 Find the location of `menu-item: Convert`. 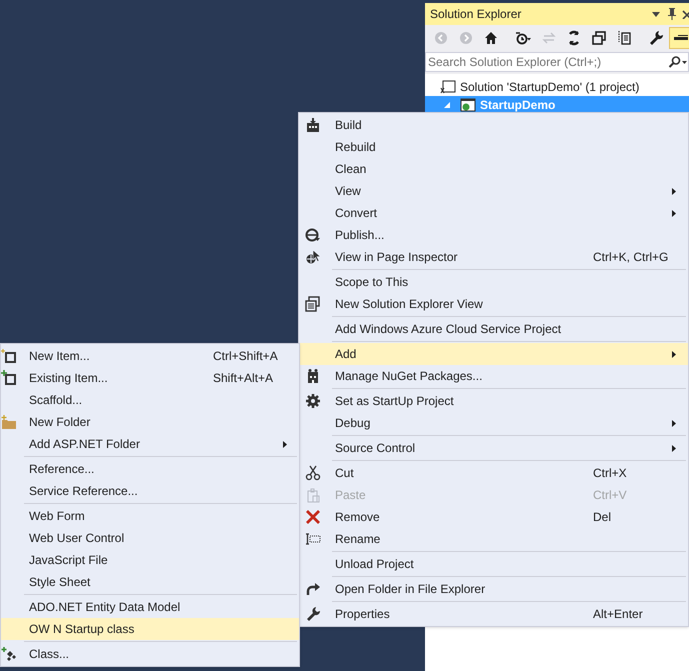

menu-item: Convert is located at coordinates (493, 213).